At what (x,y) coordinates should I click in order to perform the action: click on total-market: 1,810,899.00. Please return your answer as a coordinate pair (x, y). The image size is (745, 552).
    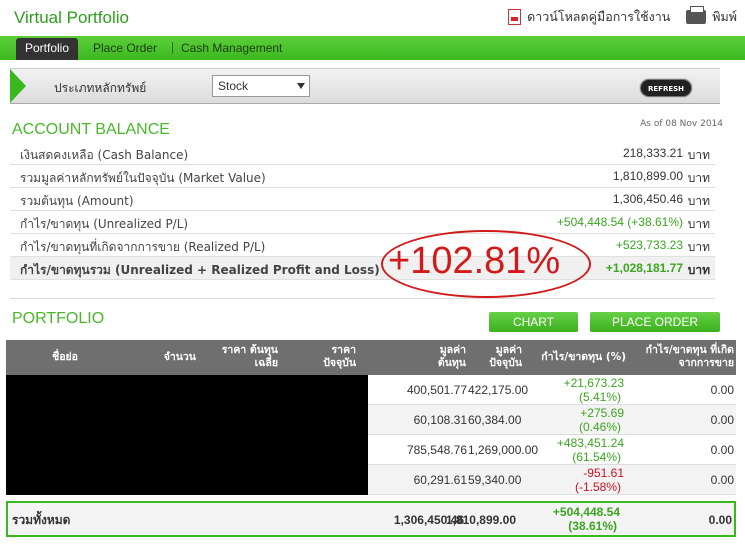
    Looking at the image, I should click on (480, 520).